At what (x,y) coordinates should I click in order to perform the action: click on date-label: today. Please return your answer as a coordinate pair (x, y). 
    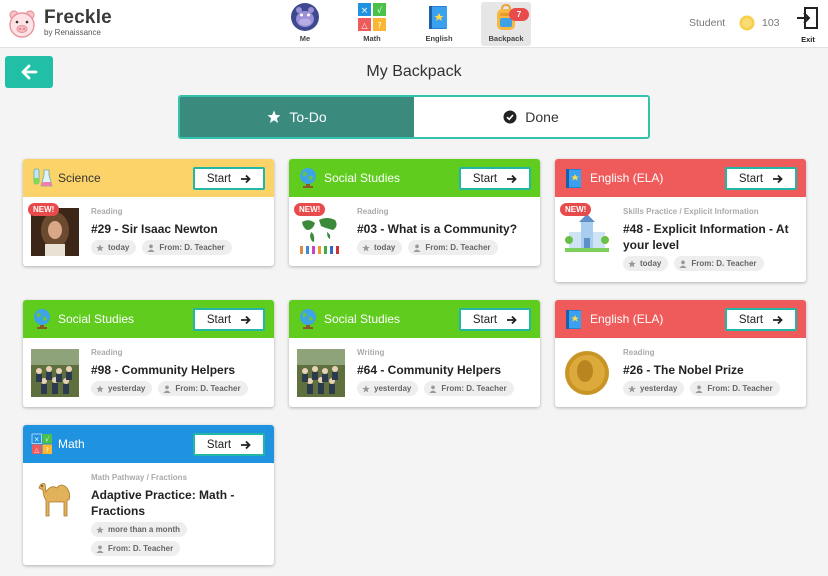
    Looking at the image, I should click on (119, 247).